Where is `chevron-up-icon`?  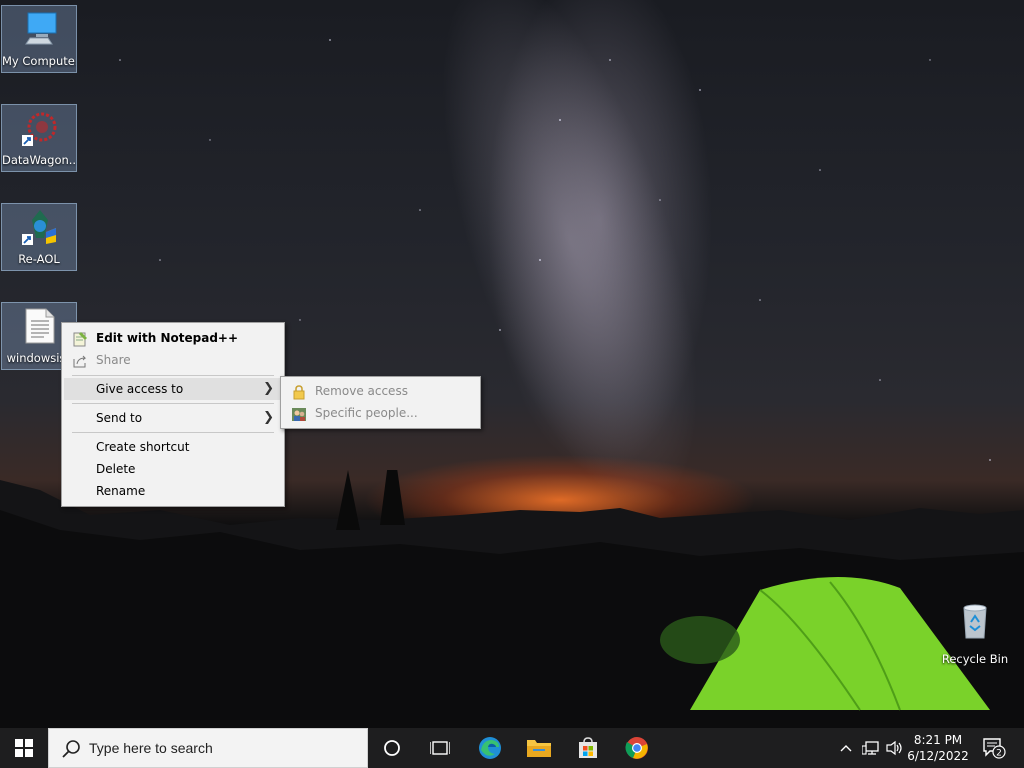 chevron-up-icon is located at coordinates (846, 748).